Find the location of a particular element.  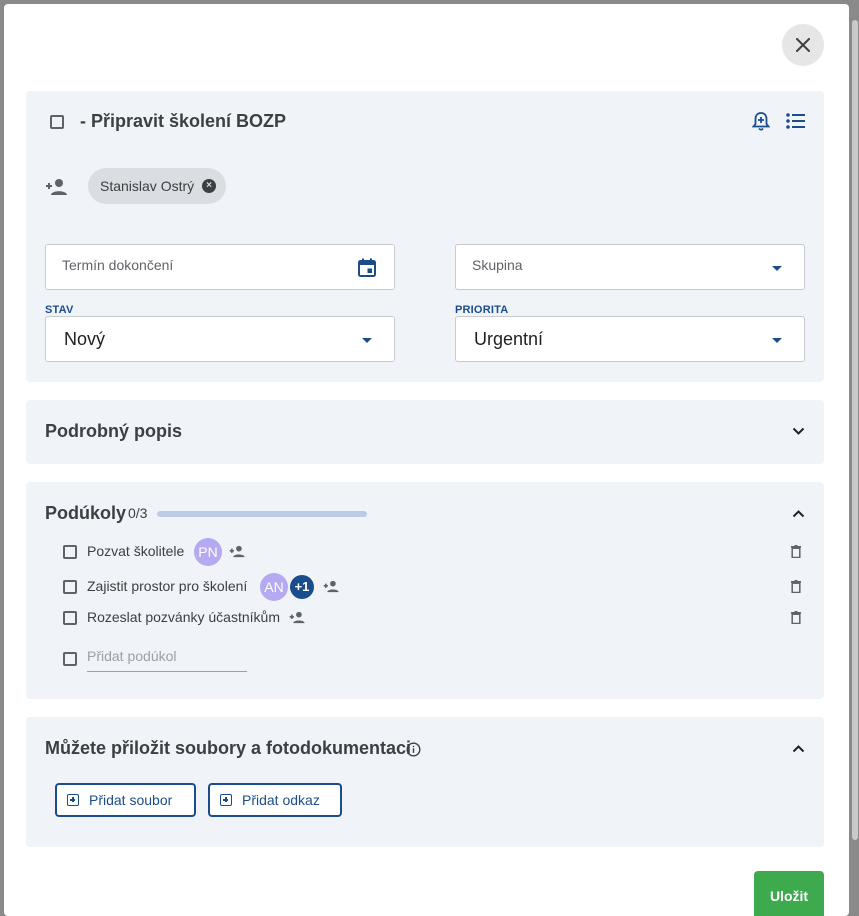

add-subtask-input: Přidat podúkol is located at coordinates (167, 660).